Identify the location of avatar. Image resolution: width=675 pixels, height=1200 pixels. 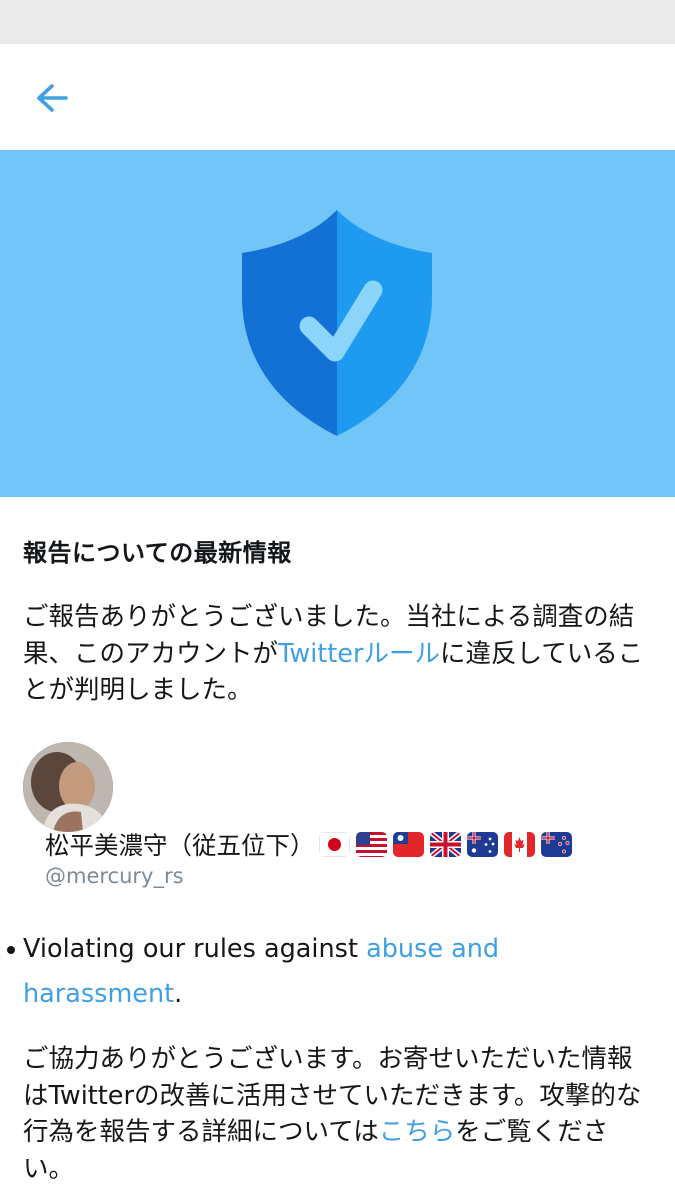
(68, 787).